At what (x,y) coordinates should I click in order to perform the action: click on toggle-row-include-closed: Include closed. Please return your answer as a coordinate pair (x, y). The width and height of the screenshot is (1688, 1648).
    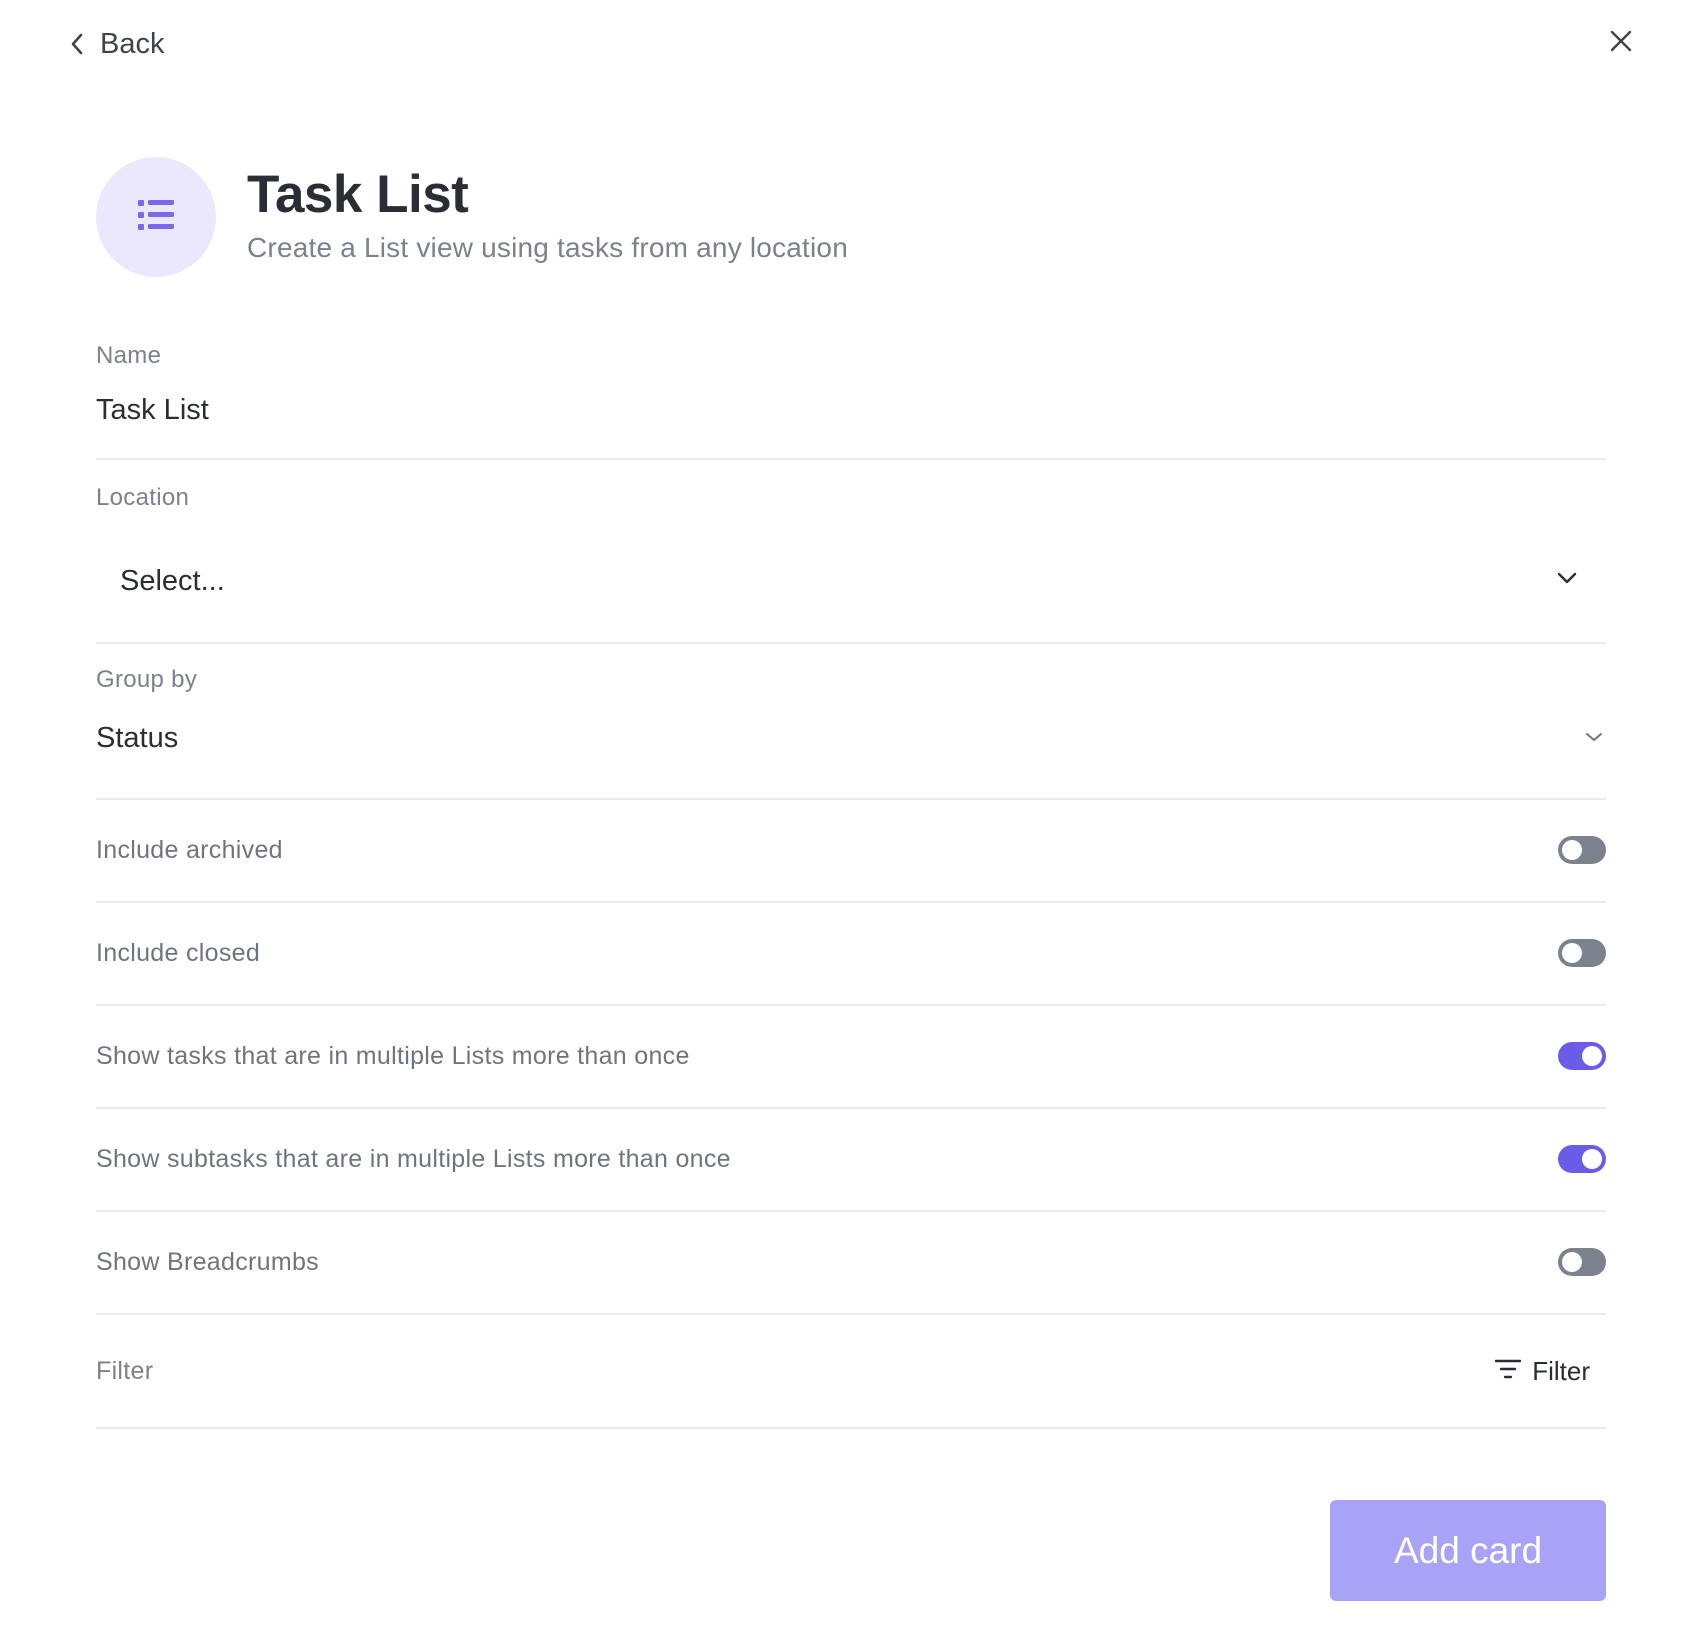
    Looking at the image, I should click on (851, 954).